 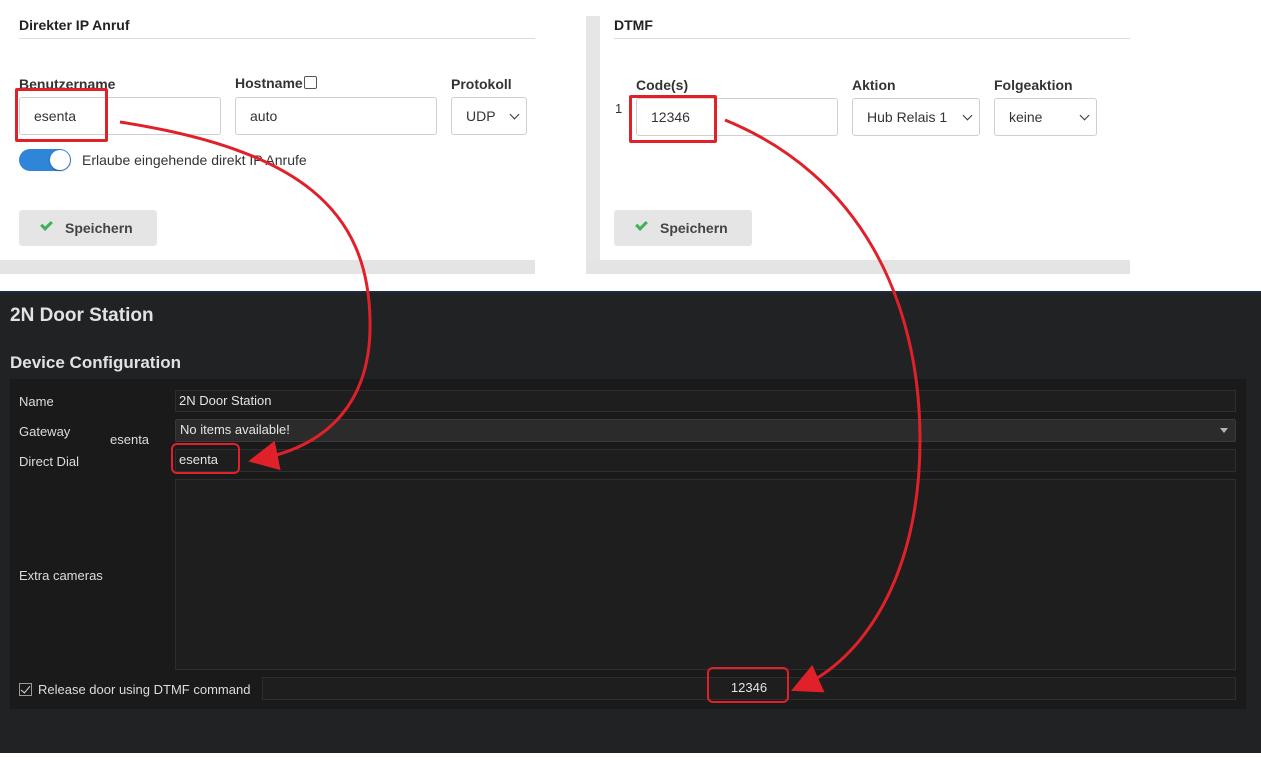 I want to click on arrow-dtmf-code-to-command, so click(x=823, y=405).